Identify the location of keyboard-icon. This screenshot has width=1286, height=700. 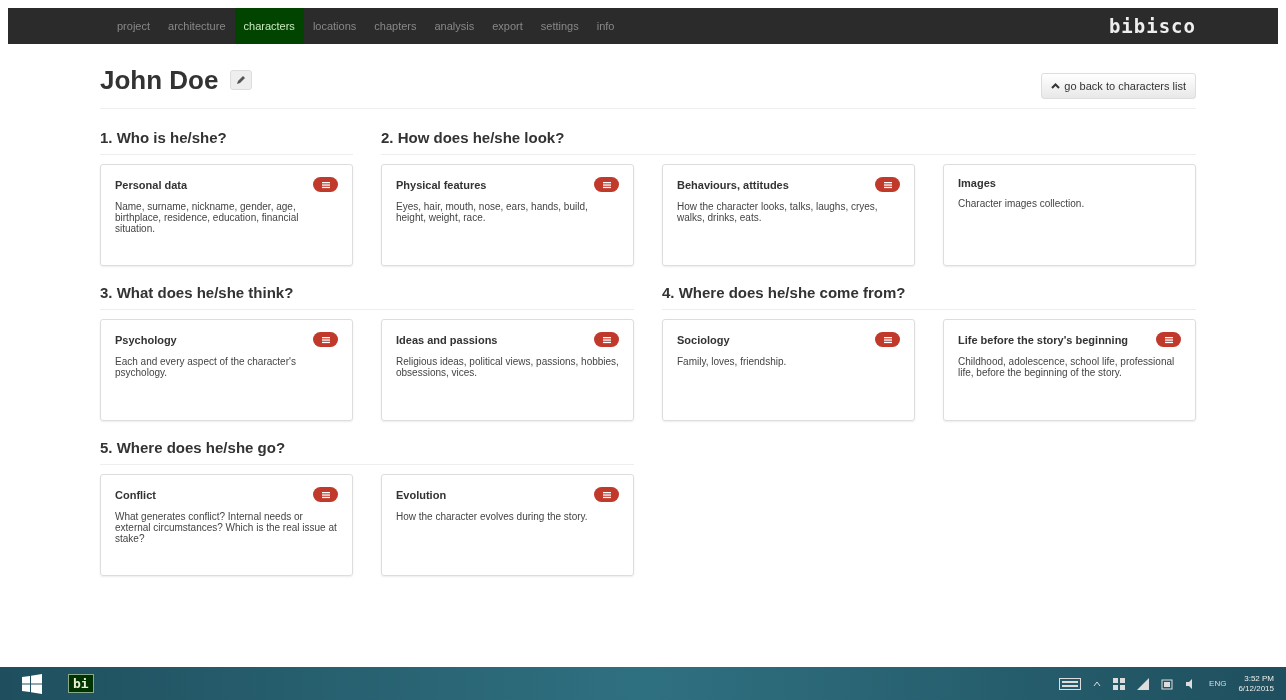
(1070, 683).